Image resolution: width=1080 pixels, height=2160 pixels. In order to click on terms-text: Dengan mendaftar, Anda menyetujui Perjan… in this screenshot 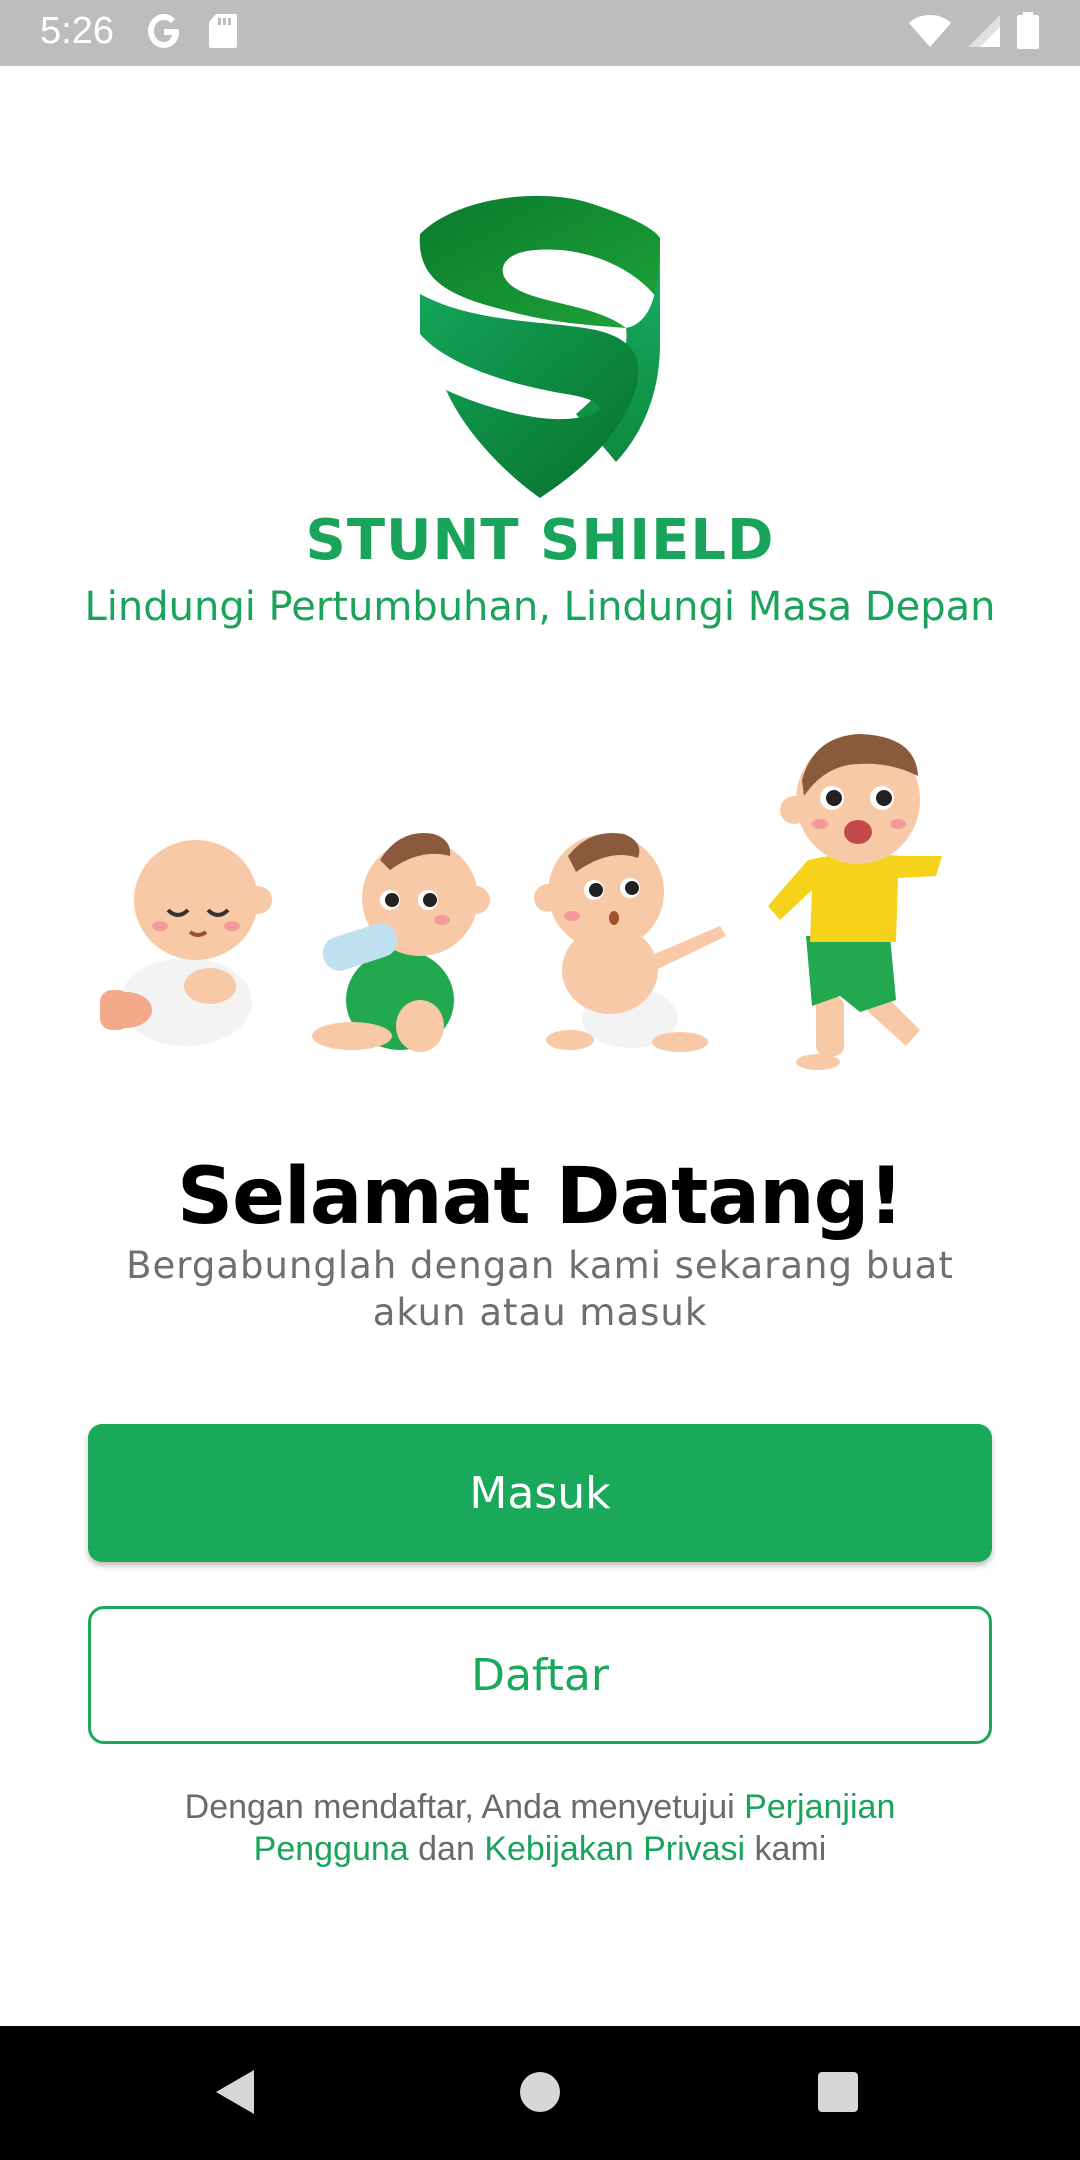, I will do `click(540, 1828)`.